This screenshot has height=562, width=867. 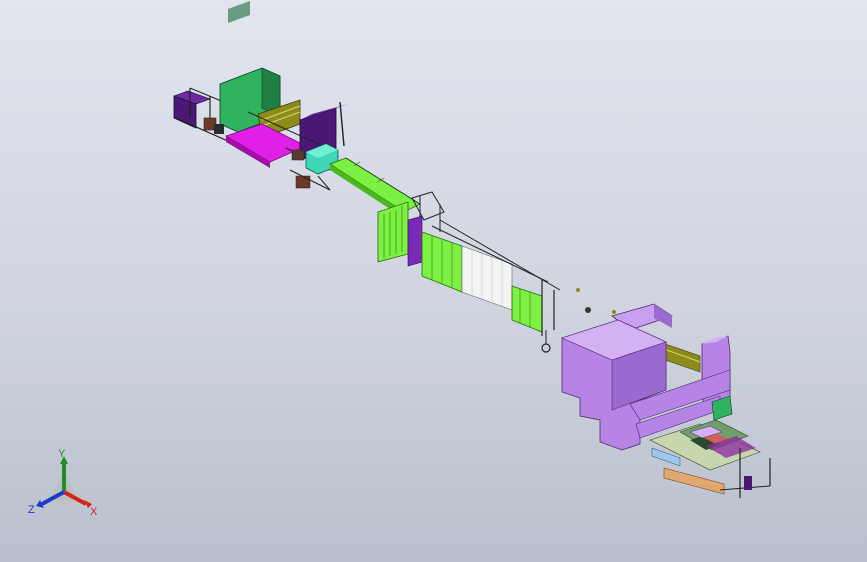 What do you see at coordinates (94, 512) in the screenshot?
I see `x-axis-label: X` at bounding box center [94, 512].